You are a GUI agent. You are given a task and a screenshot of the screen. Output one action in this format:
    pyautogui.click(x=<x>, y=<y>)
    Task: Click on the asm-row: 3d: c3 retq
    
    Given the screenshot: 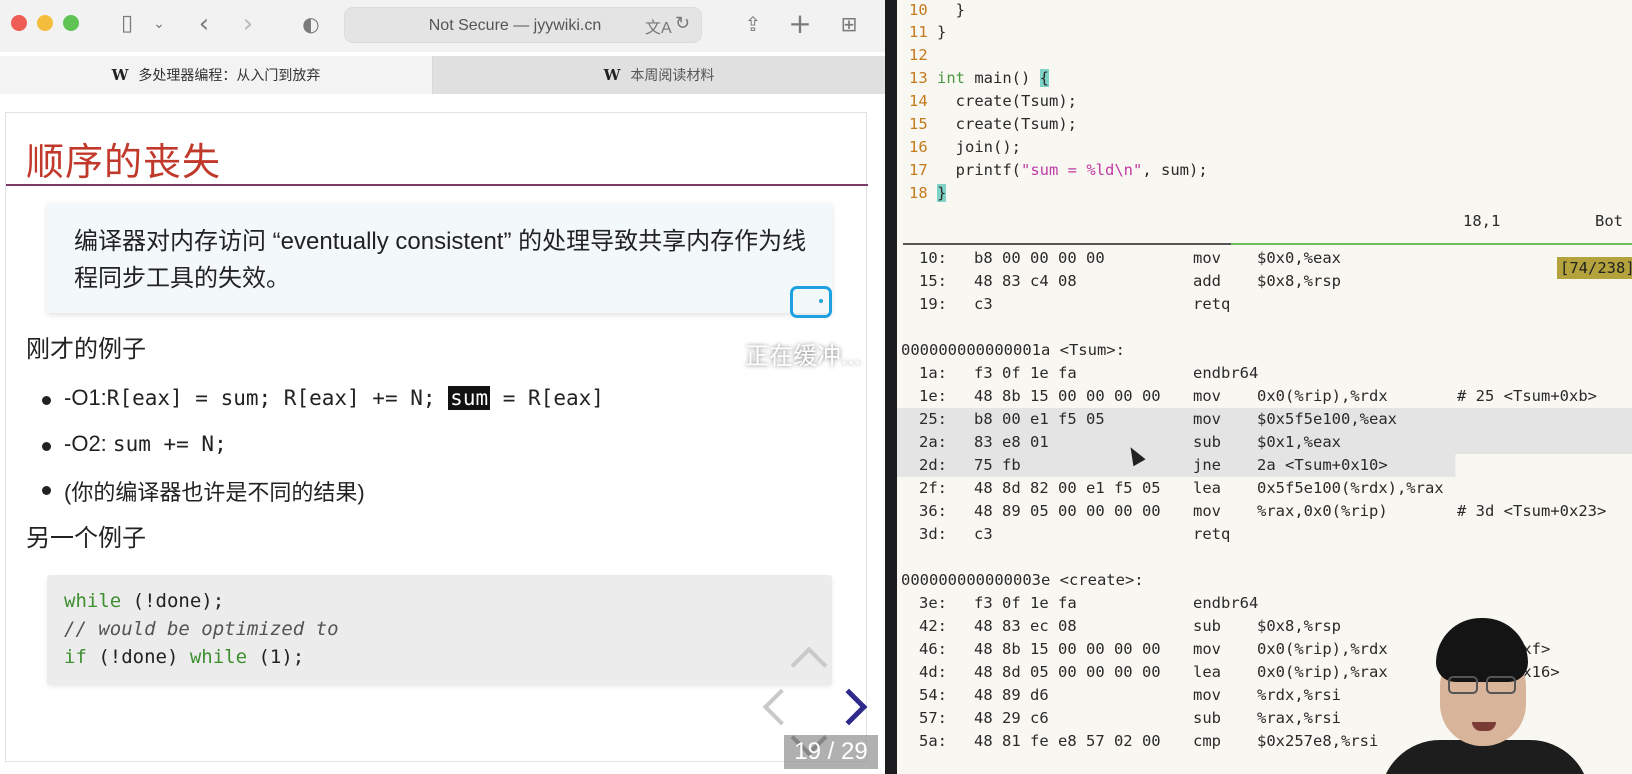 What is the action you would take?
    pyautogui.click(x=1075, y=534)
    